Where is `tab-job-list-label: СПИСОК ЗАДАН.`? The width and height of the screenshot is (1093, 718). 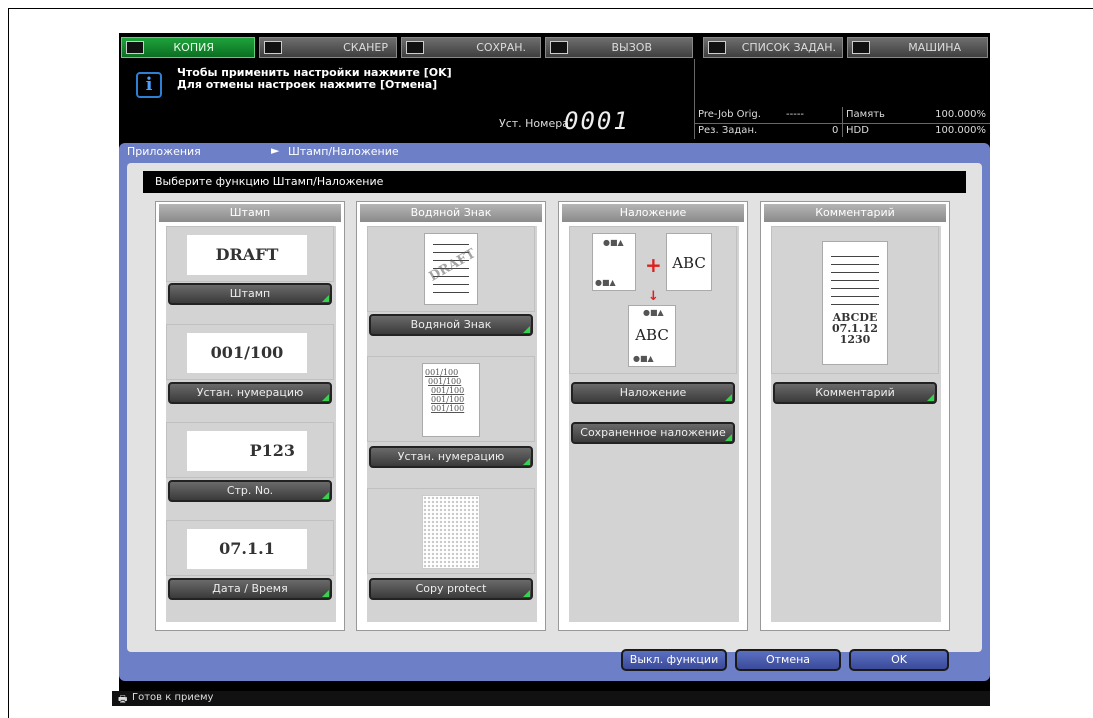 tab-job-list-label: СПИСОК ЗАДАН. is located at coordinates (788, 47).